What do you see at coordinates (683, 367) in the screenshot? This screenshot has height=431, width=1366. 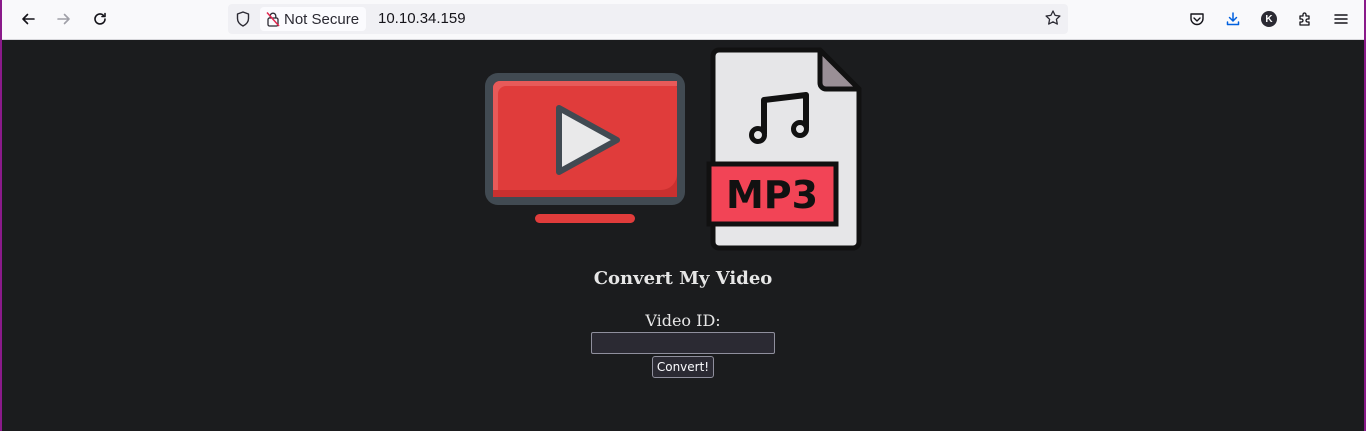 I see `convert-button: Convert!` at bounding box center [683, 367].